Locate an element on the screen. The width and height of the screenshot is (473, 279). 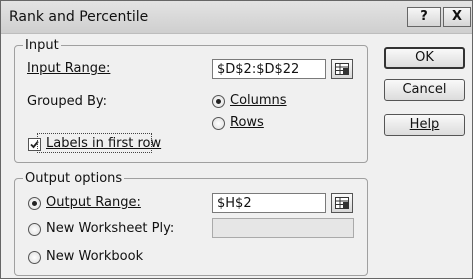
columns-label: Columns is located at coordinates (258, 100).